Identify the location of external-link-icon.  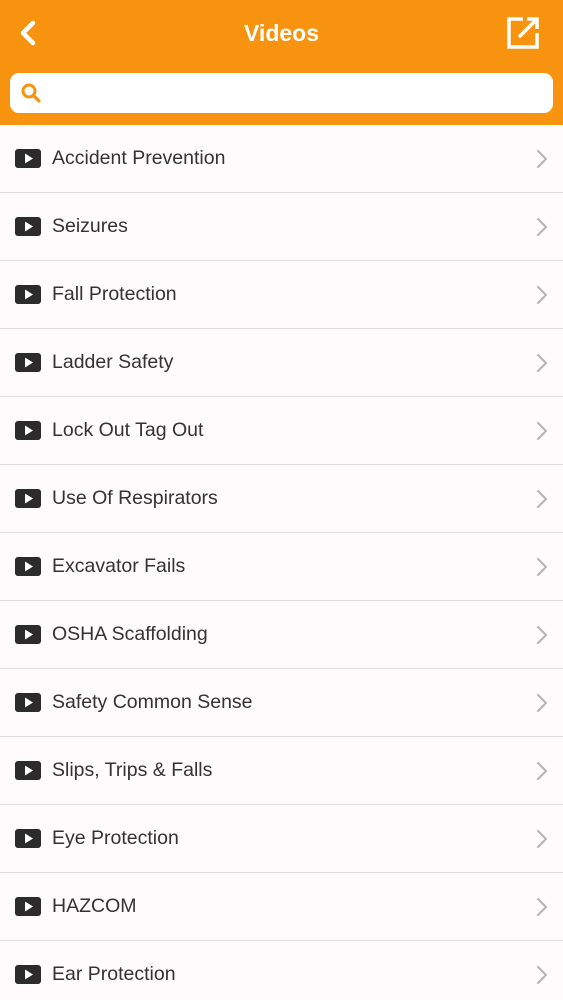
(523, 33).